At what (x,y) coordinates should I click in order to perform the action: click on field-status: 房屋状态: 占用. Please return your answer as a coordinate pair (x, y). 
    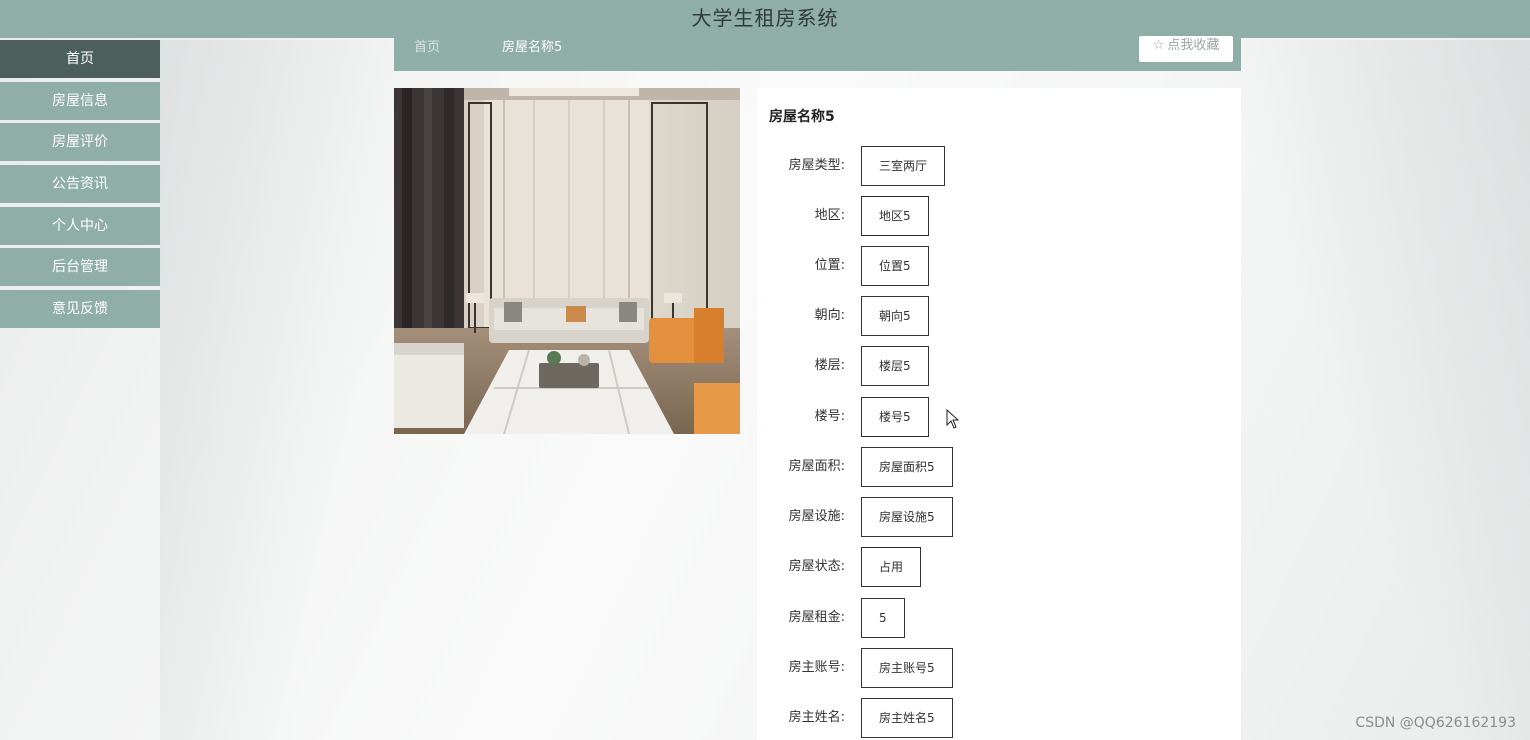
    Looking at the image, I should click on (999, 567).